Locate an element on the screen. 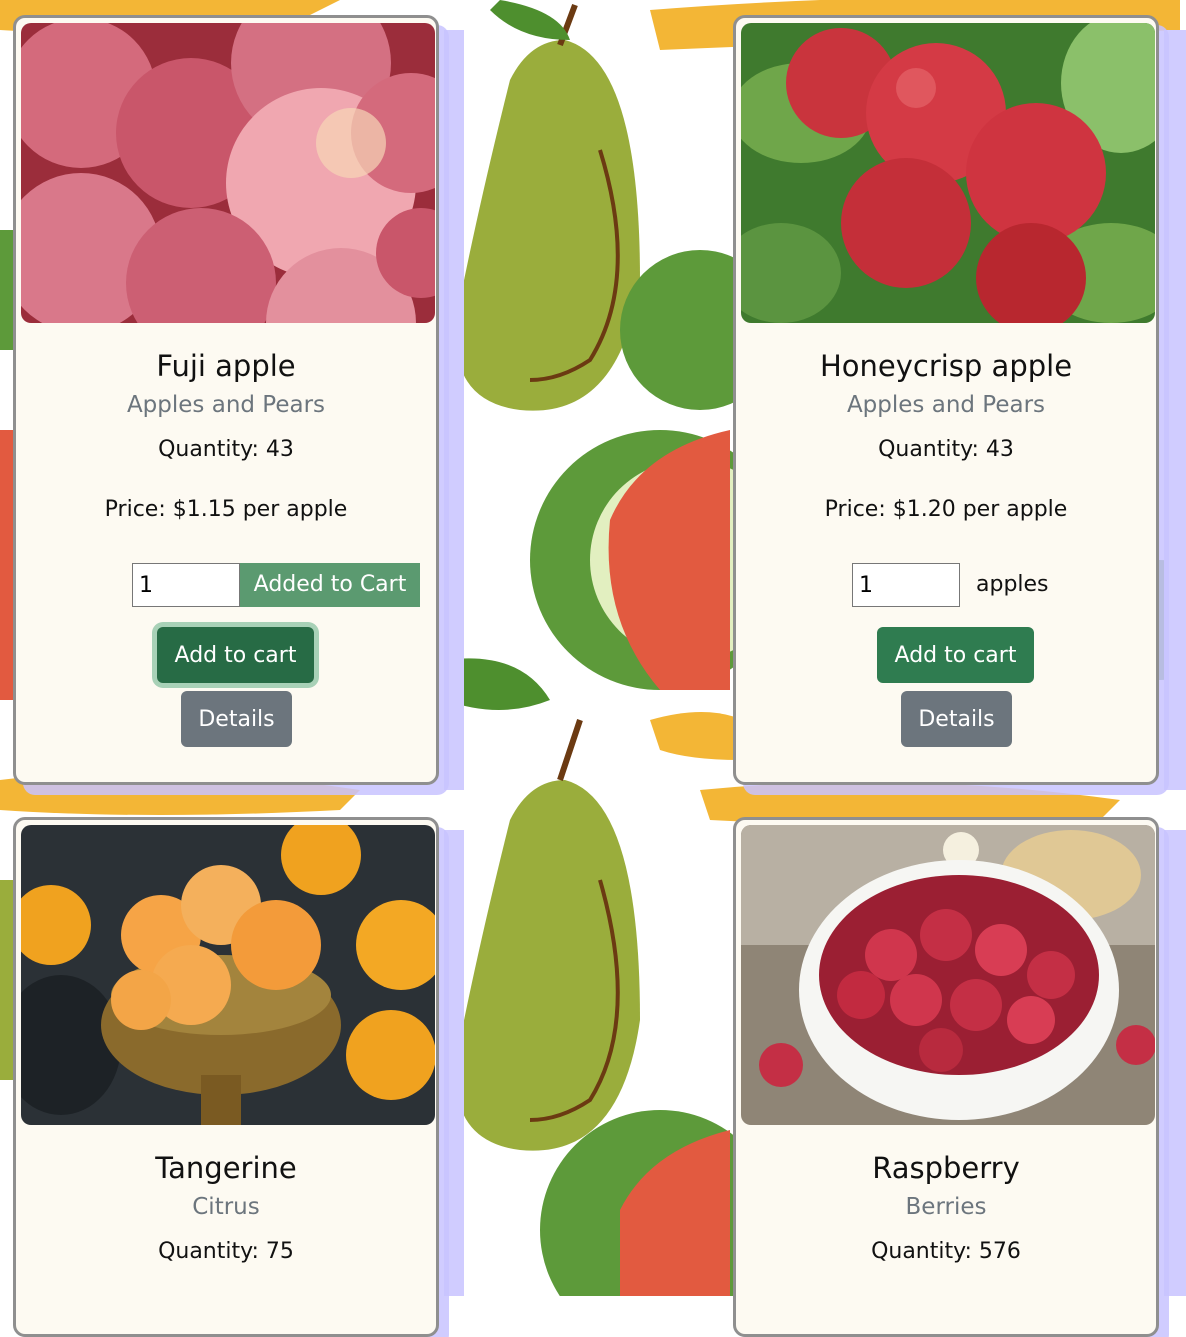  product-name: Fuji apple is located at coordinates (226, 366).